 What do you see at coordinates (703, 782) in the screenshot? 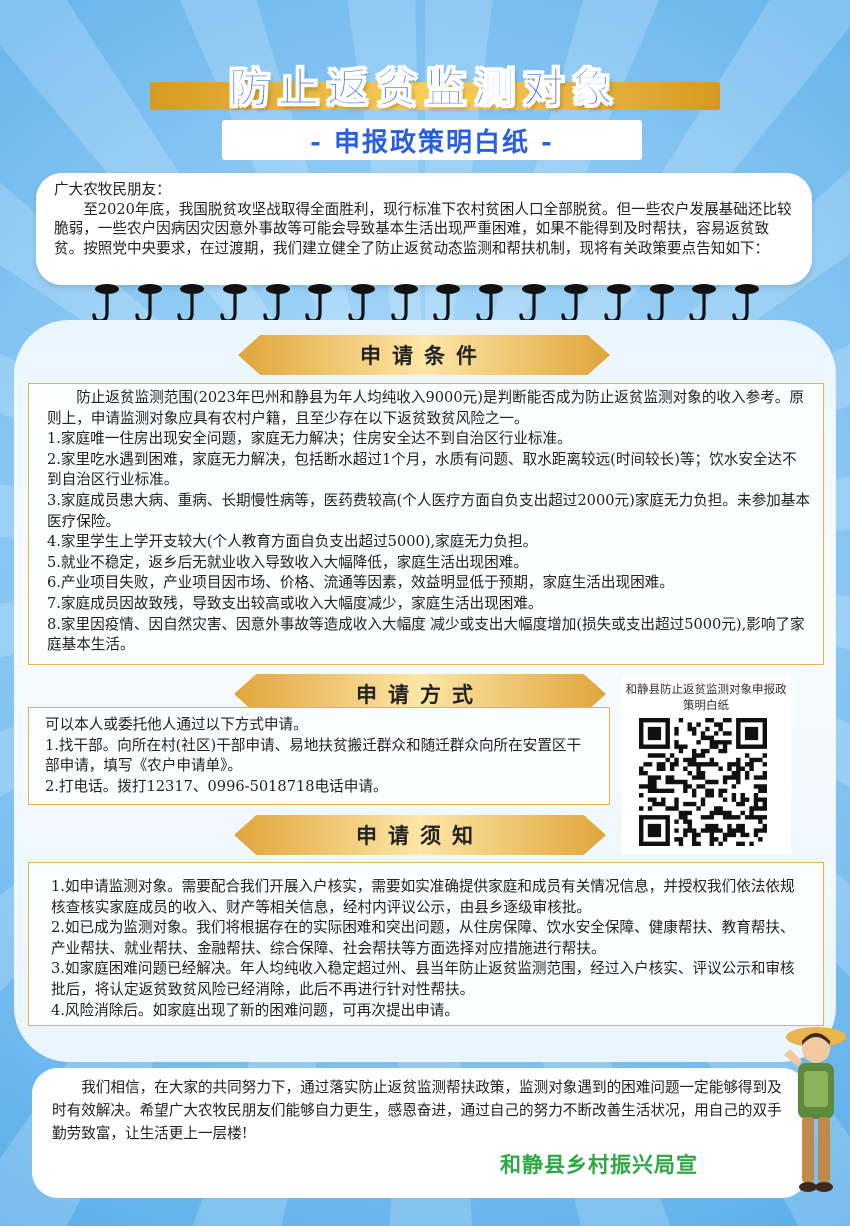
I see `qr-code-icon` at bounding box center [703, 782].